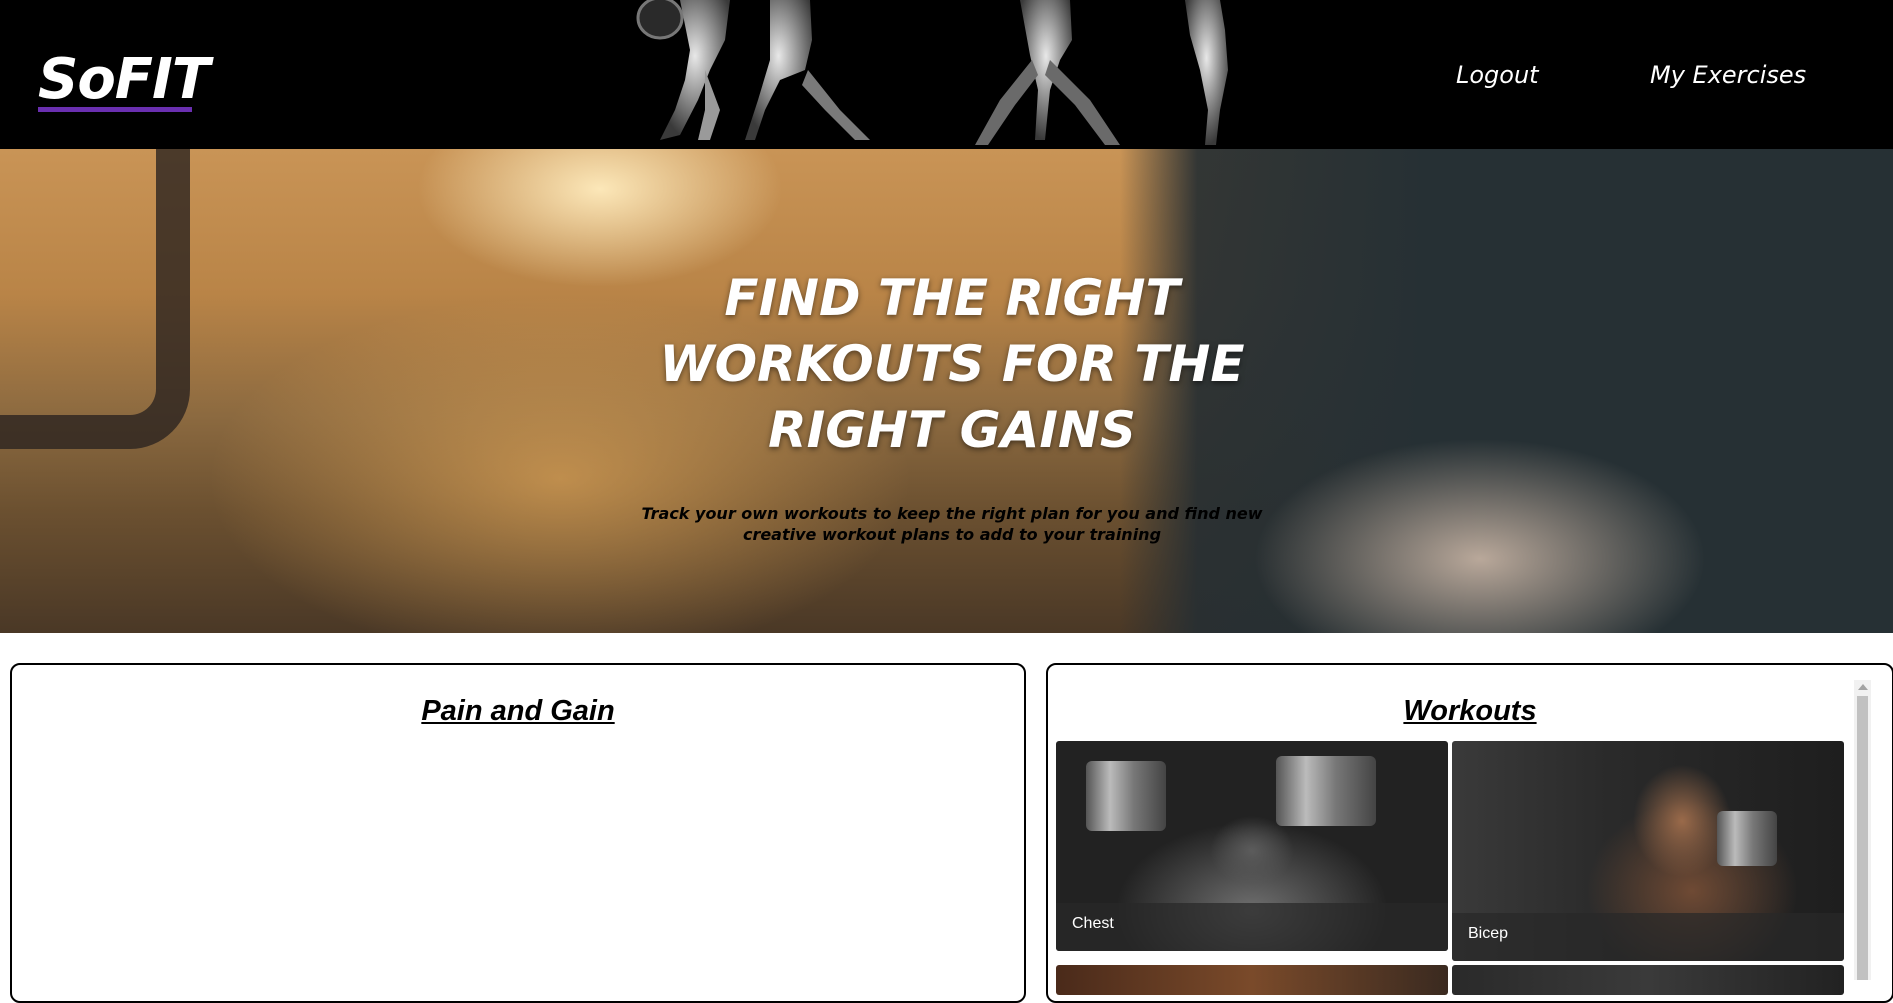 Image resolution: width=1893 pixels, height=1003 pixels. I want to click on dumbbell-icon, so click(1747, 838).